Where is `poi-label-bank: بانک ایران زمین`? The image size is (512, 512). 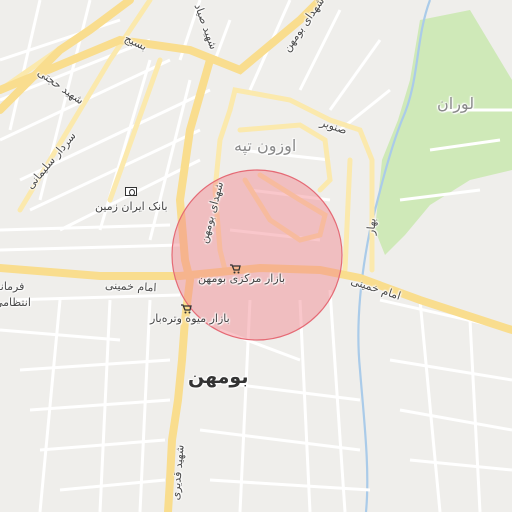 poi-label-bank: بانک ایران زمین is located at coordinates (131, 206).